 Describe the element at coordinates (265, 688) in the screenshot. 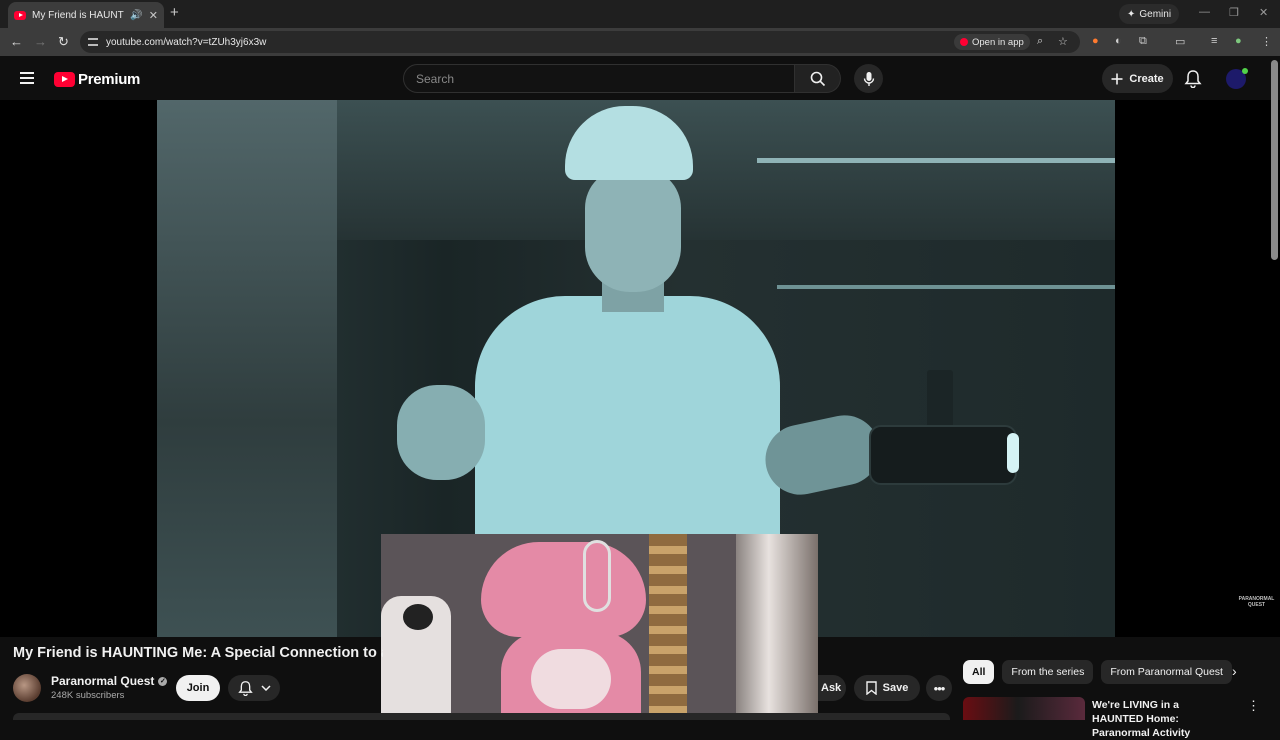

I see `chevron-down-icon` at that location.